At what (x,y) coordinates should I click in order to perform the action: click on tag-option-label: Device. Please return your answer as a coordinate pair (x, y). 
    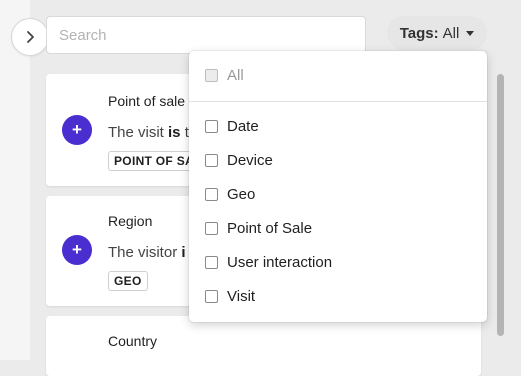
    Looking at the image, I should click on (250, 160).